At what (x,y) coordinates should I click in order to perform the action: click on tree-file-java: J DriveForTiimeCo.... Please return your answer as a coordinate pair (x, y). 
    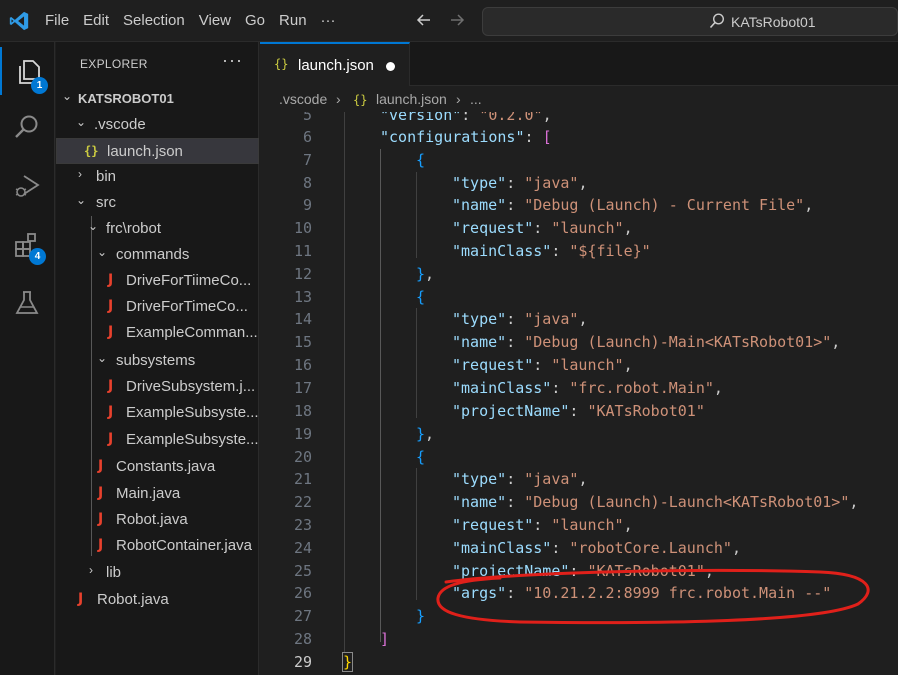
    Looking at the image, I should click on (157, 281).